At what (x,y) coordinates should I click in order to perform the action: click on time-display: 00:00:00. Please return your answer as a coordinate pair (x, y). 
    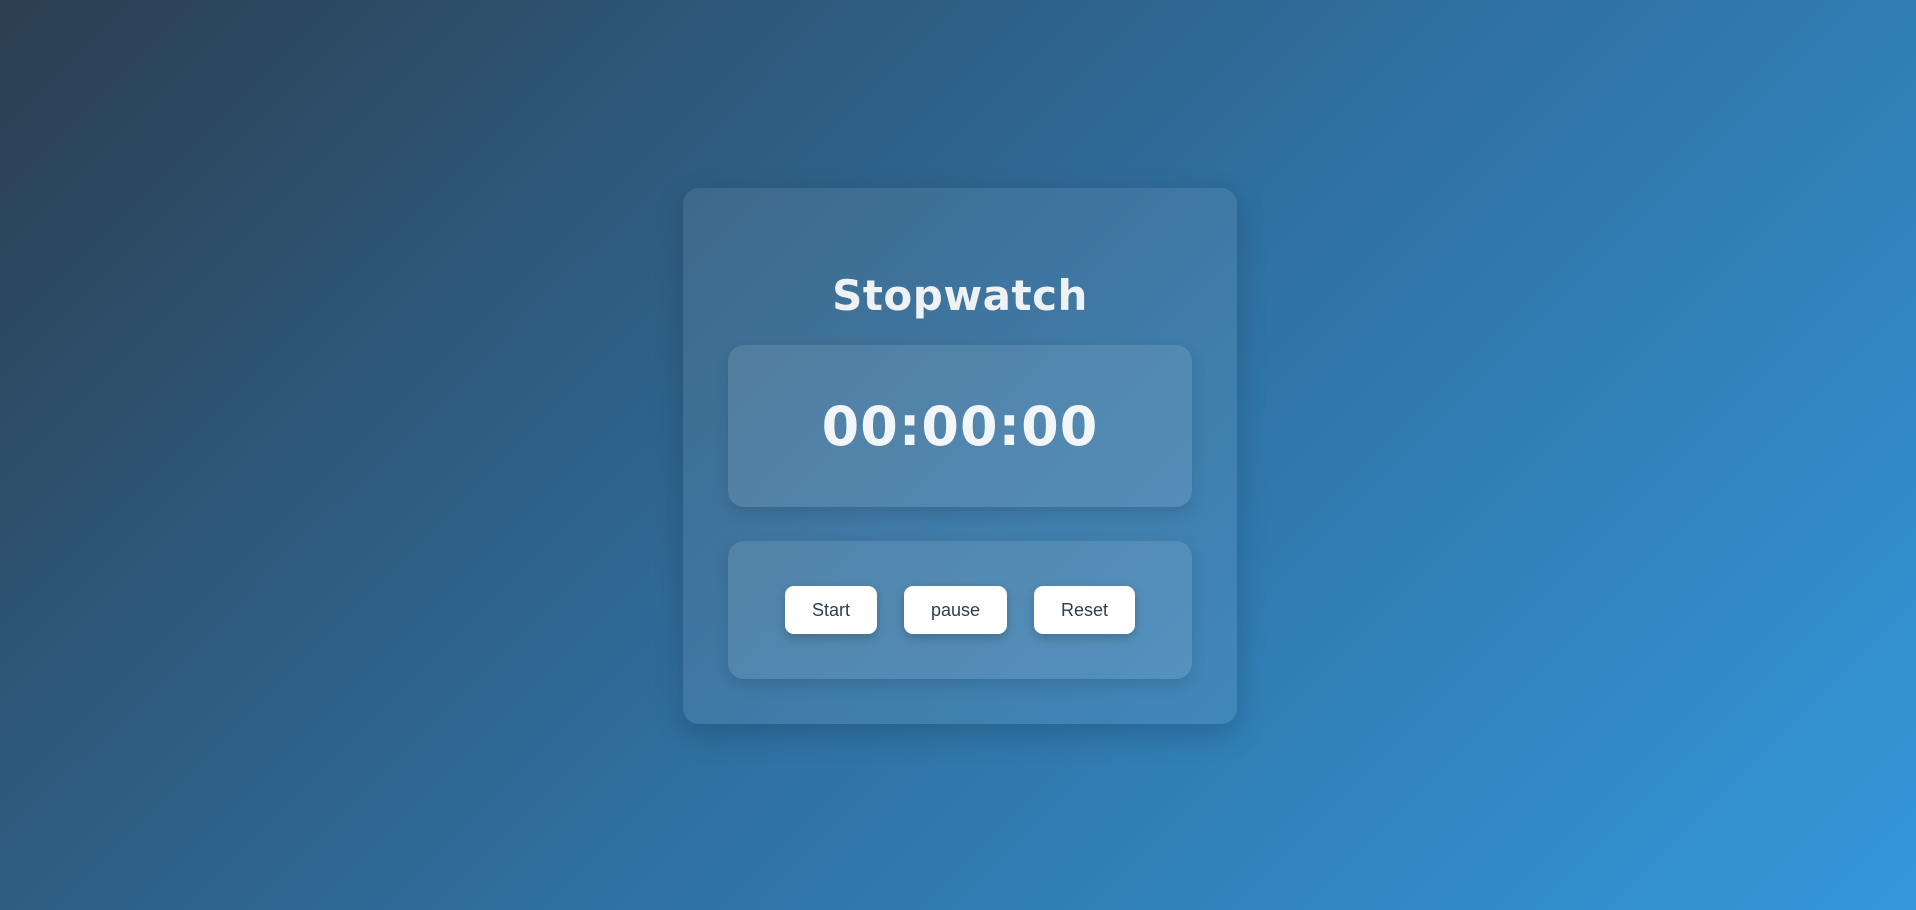
    Looking at the image, I should click on (960, 426).